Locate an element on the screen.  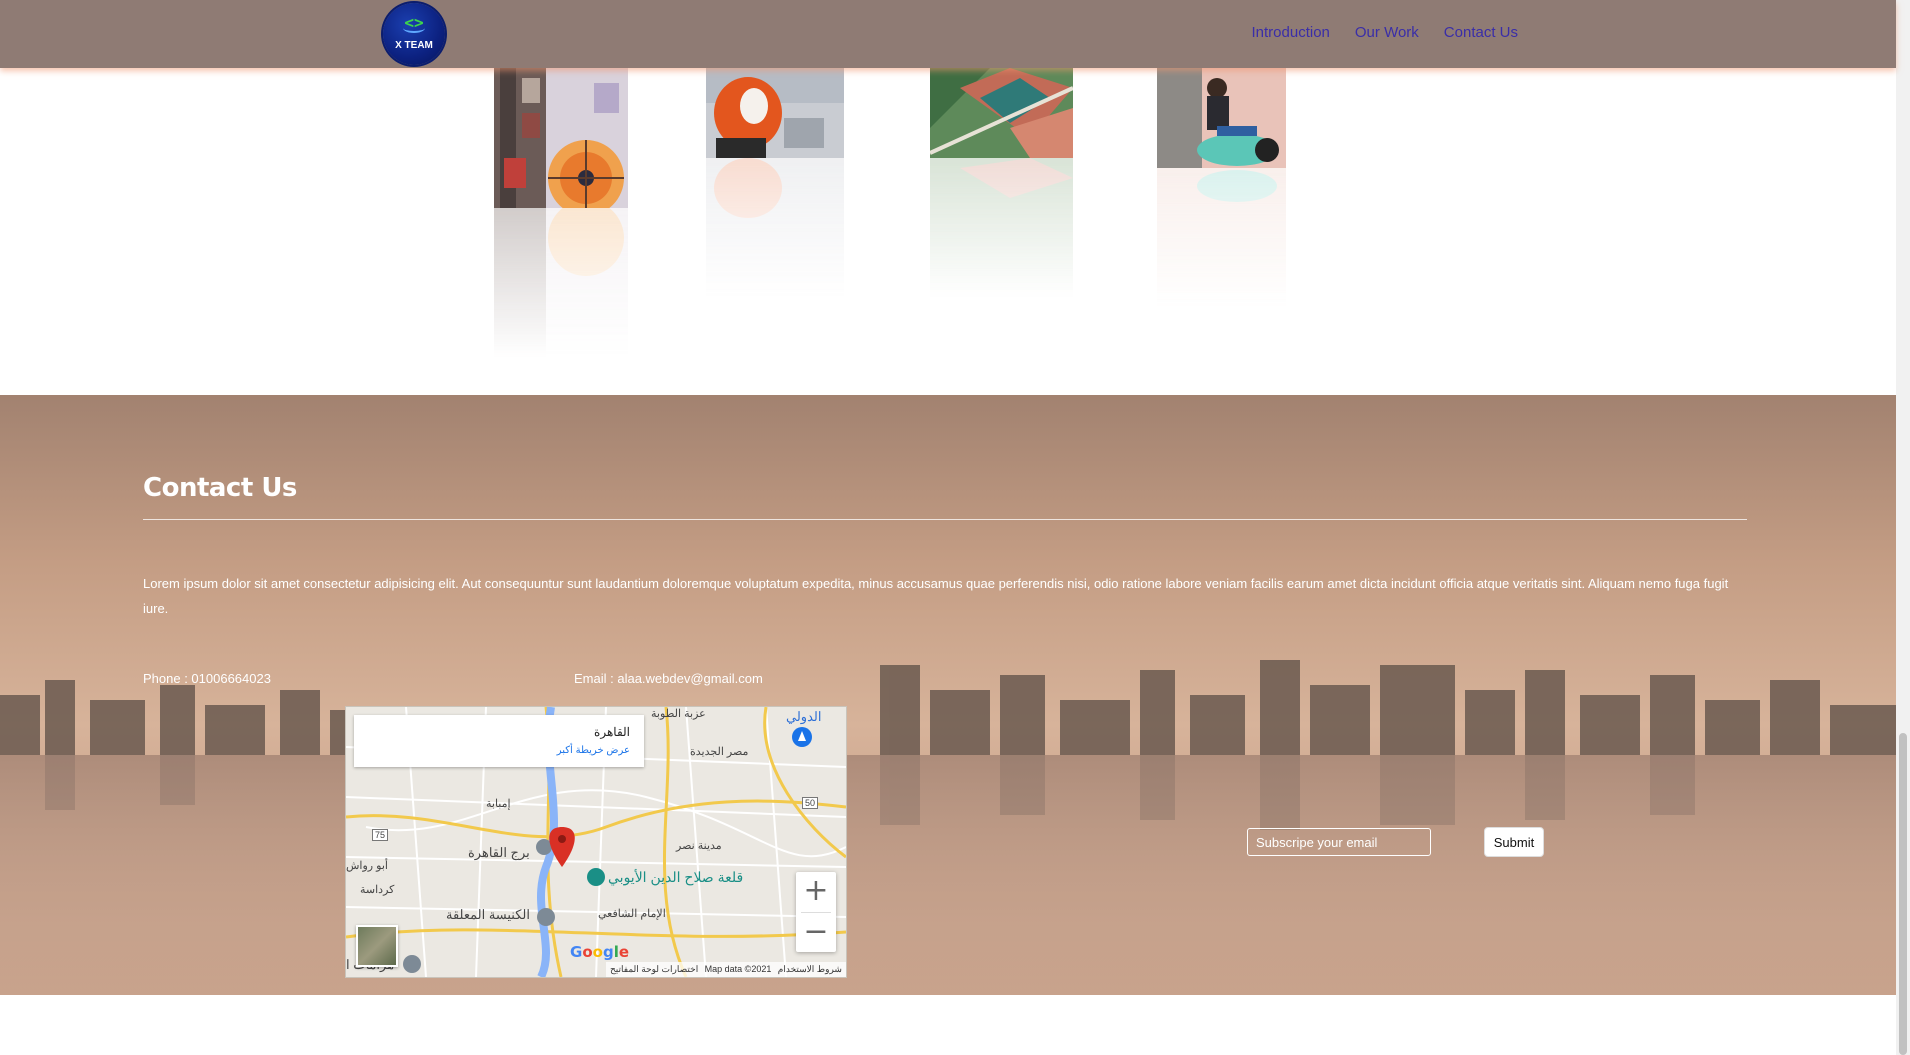
map-route-badge: 75 is located at coordinates (380, 835).